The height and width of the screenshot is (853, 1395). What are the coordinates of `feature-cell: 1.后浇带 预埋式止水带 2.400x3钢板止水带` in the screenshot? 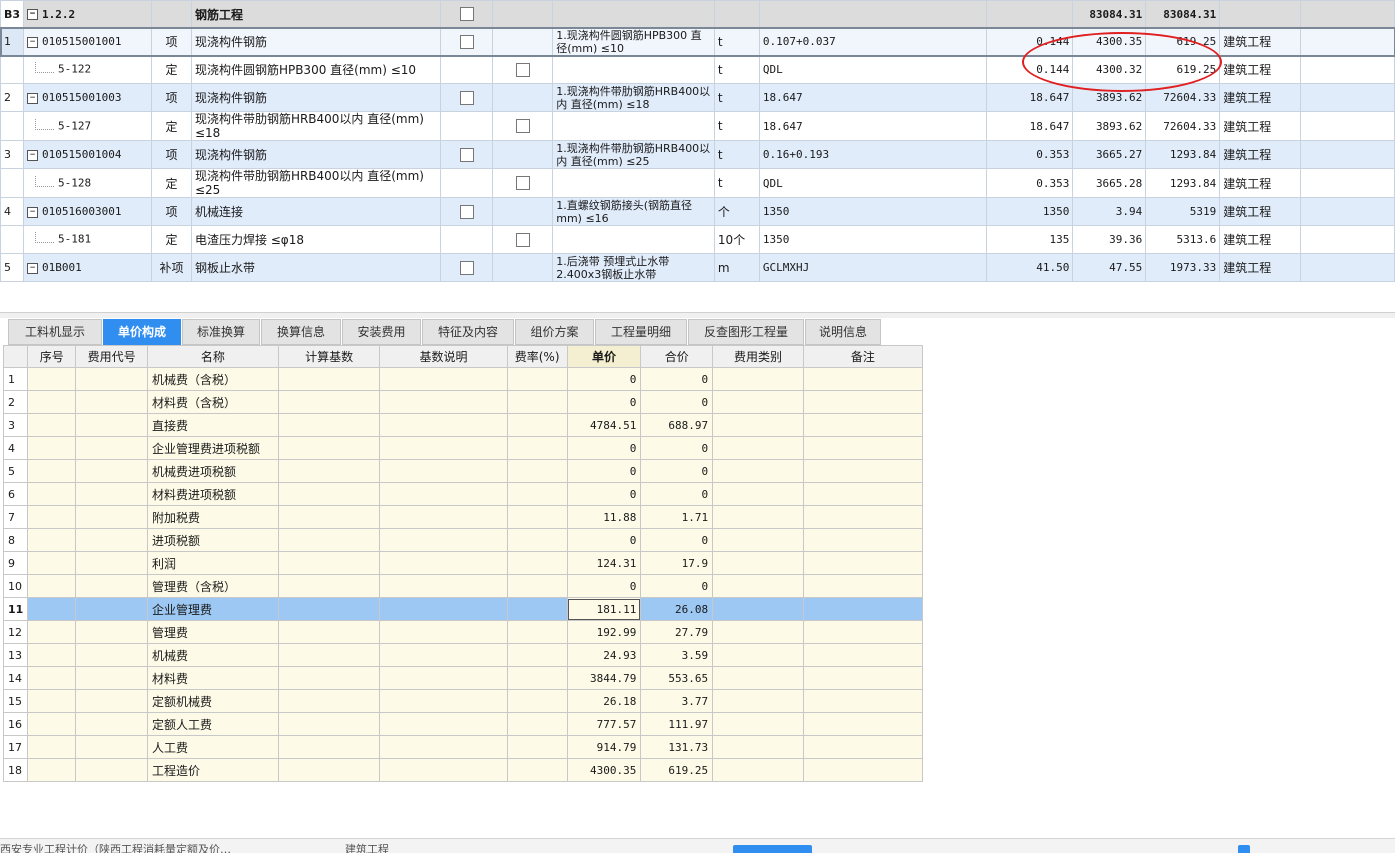 It's located at (633, 267).